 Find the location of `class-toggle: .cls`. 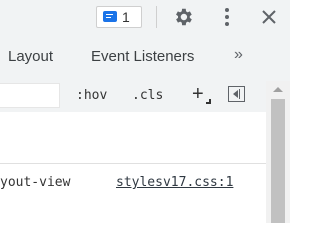

class-toggle: .cls is located at coordinates (147, 95).